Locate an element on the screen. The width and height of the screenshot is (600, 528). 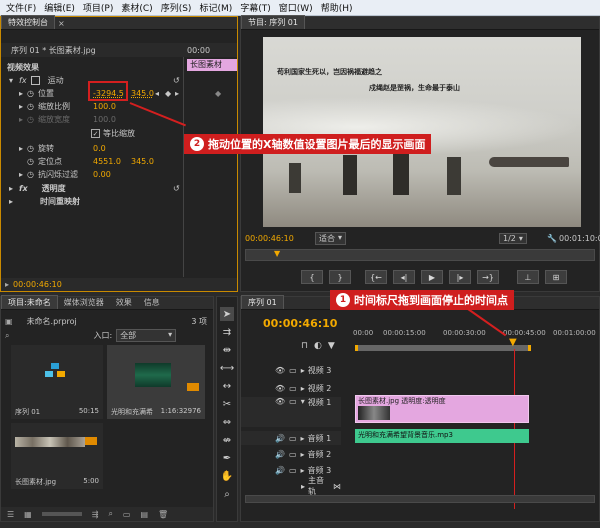
menu-clip: 素材(C) is located at coordinates (136, 7).